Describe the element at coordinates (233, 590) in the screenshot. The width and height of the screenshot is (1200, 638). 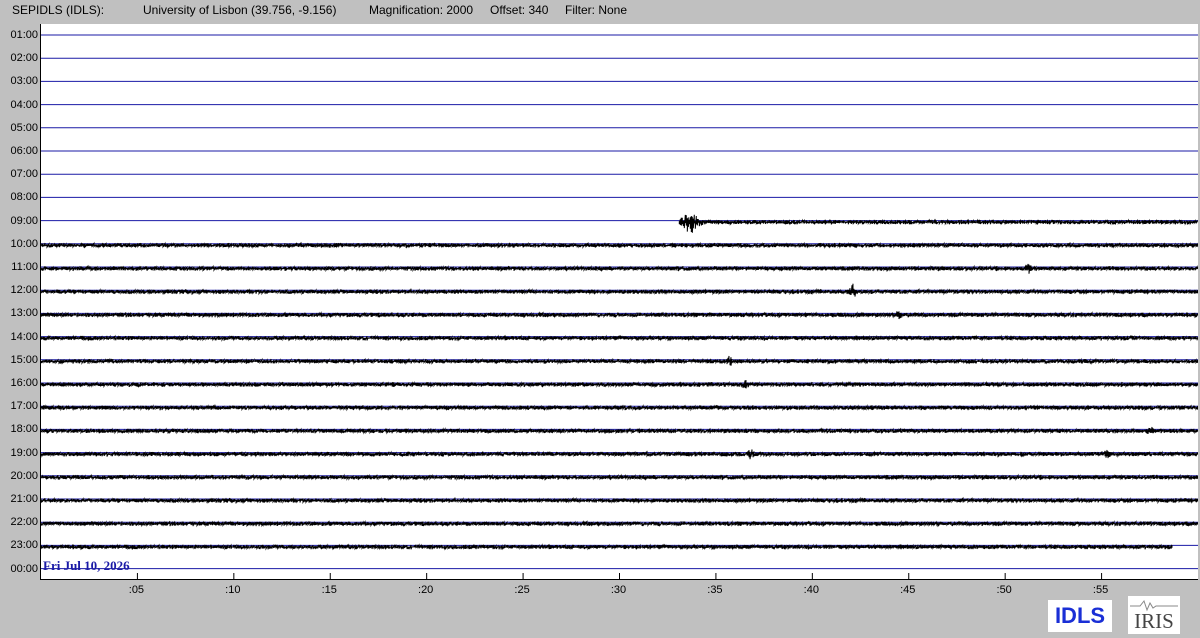
I see `minute-tick-label: :10` at that location.